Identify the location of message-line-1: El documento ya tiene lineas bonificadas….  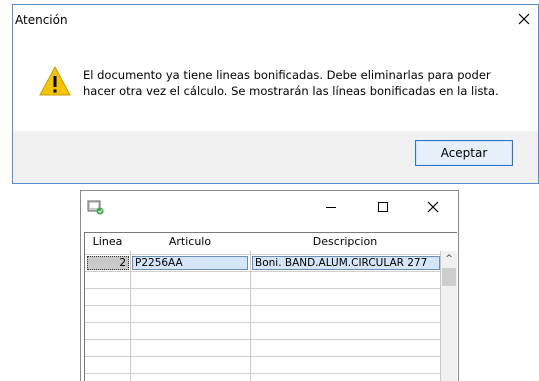
(287, 75).